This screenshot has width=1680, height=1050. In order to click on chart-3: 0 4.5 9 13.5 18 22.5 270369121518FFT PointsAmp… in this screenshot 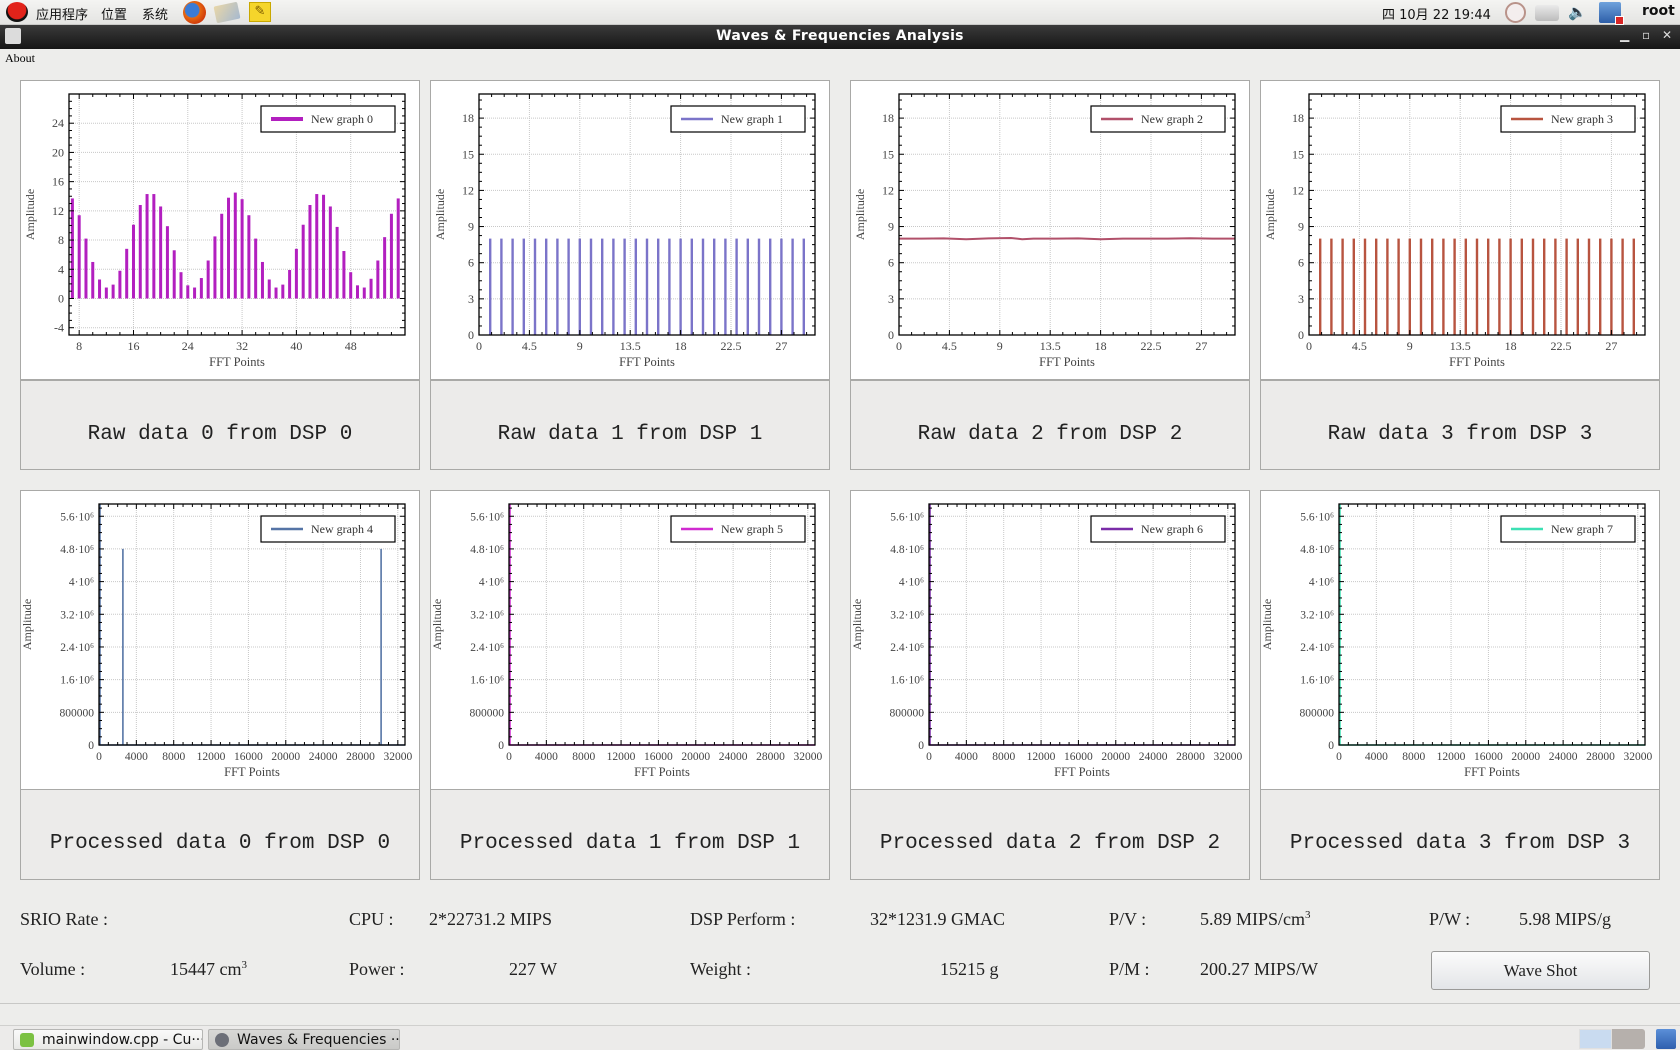, I will do `click(1460, 230)`.